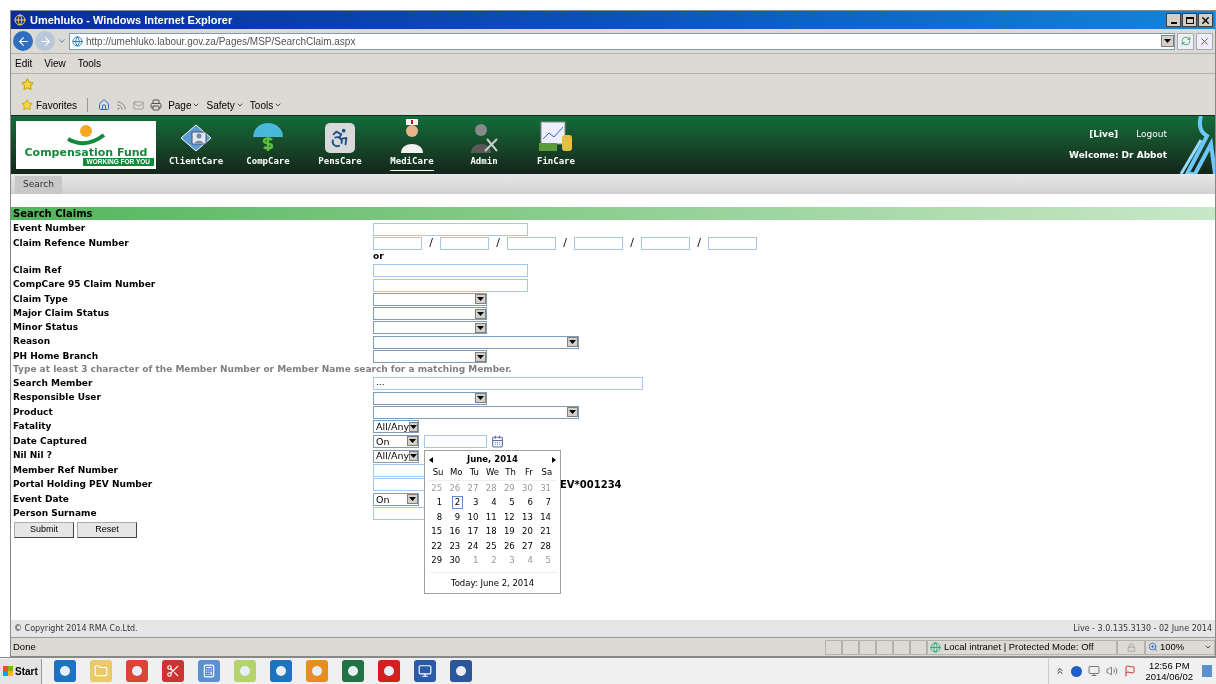  Describe the element at coordinates (1151, 135) in the screenshot. I see `logout-link: Logout` at that location.